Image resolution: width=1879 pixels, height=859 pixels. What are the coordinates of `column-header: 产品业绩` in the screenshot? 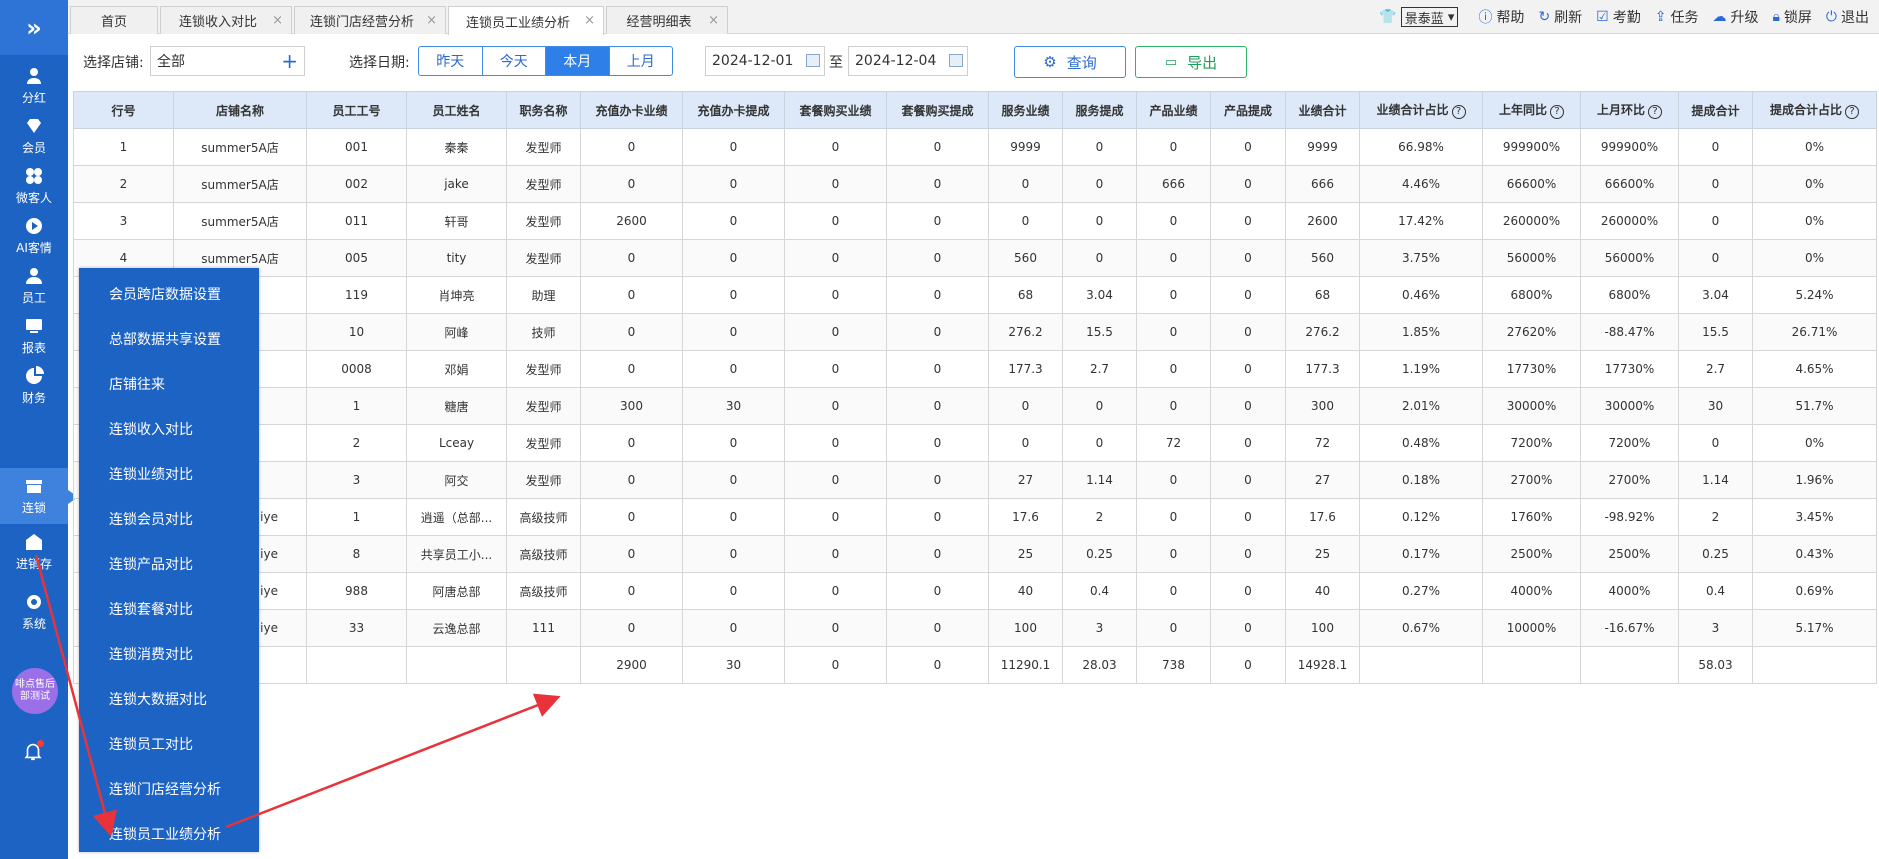 It's located at (1173, 110).